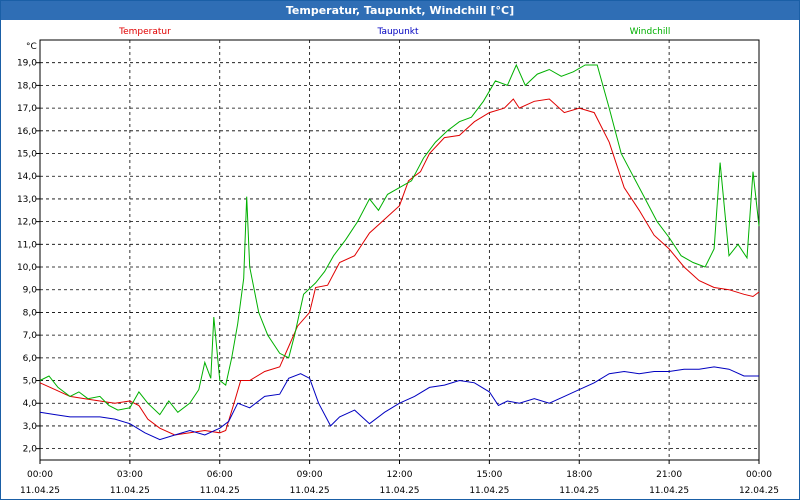 The height and width of the screenshot is (500, 800). Describe the element at coordinates (220, 475) in the screenshot. I see `x-tick-time-label: 06:00` at that location.